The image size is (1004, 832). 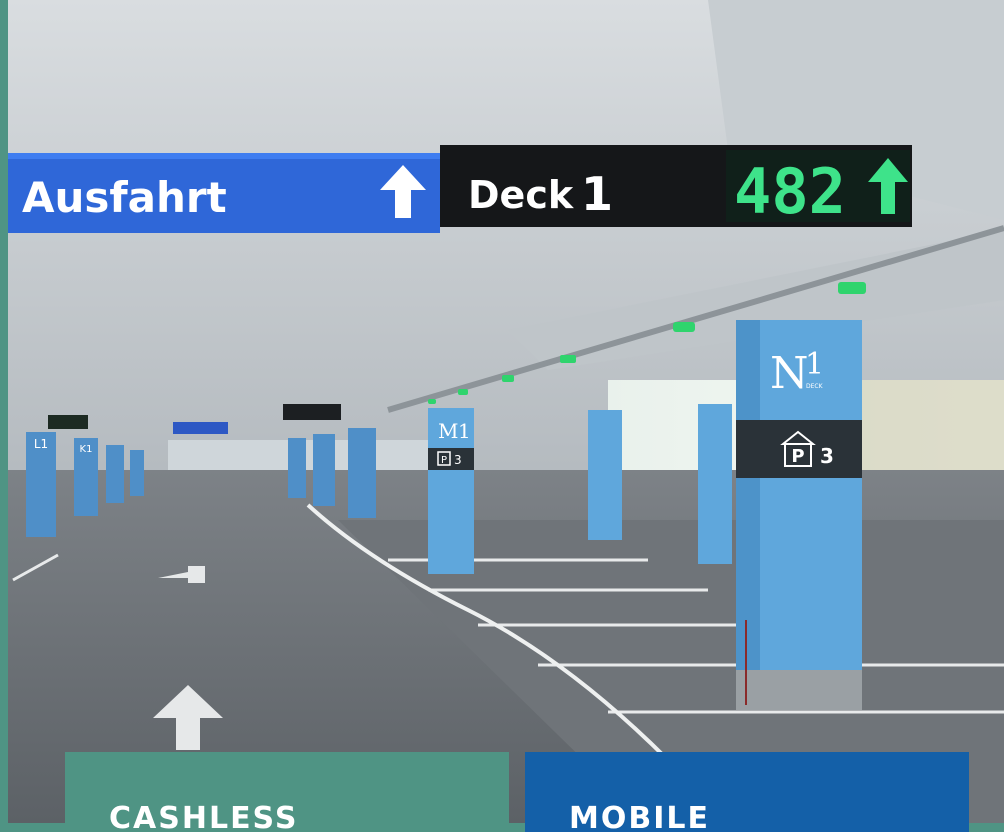 What do you see at coordinates (790, 191) in the screenshot?
I see `counter-value: 482` at bounding box center [790, 191].